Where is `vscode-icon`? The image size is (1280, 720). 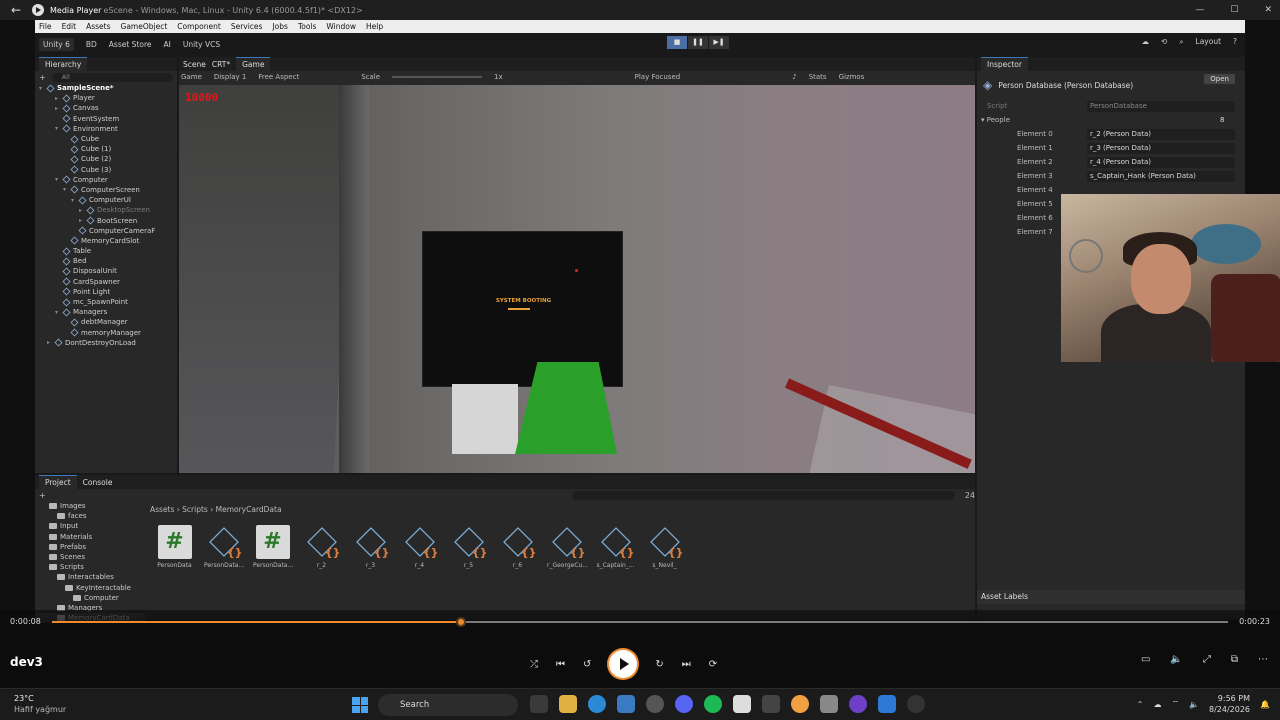
vscode-icon is located at coordinates (887, 704).